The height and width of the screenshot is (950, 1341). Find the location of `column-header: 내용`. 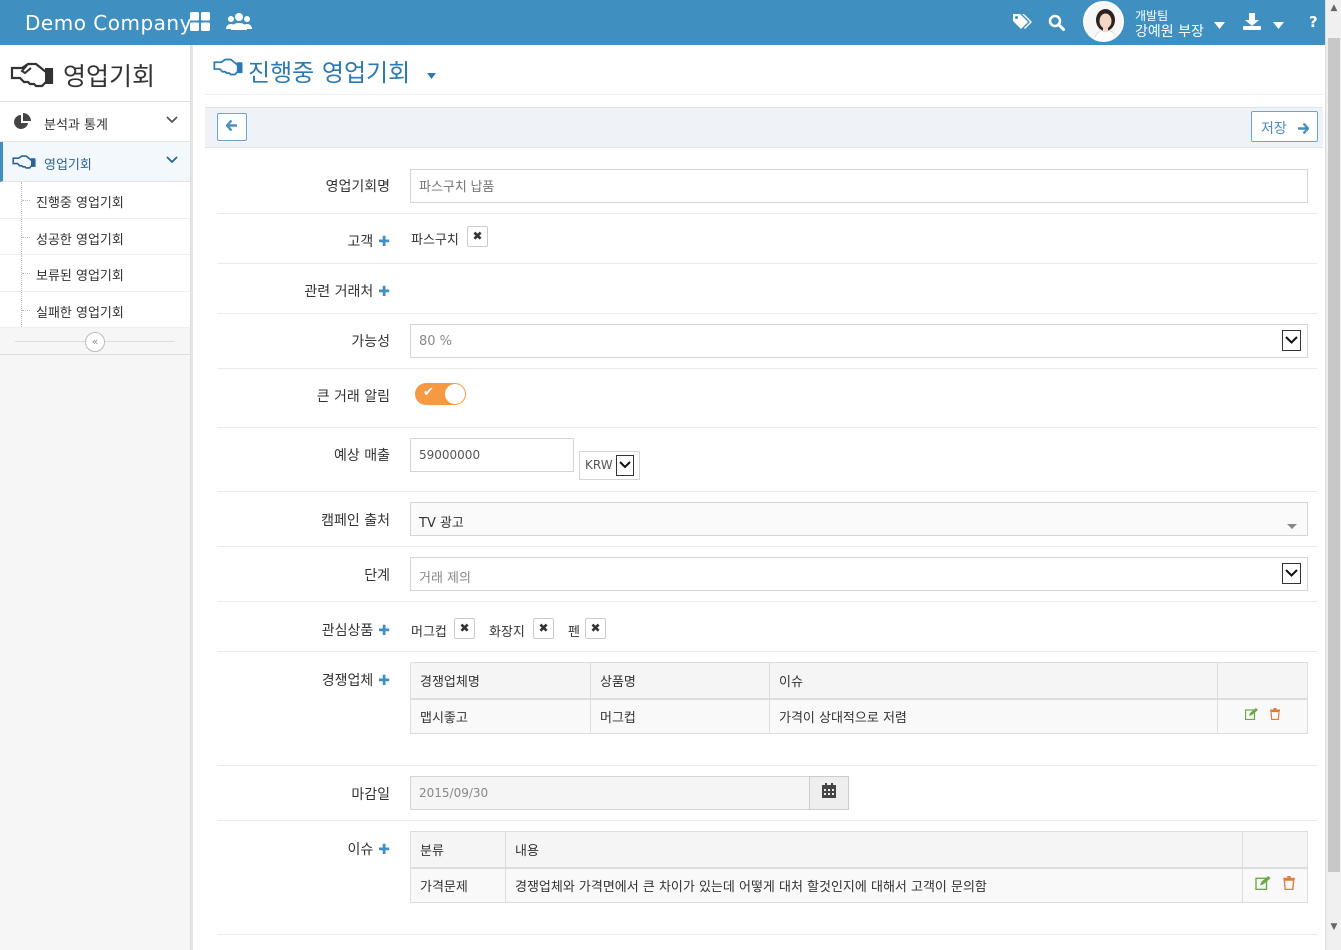

column-header: 내용 is located at coordinates (874, 850).